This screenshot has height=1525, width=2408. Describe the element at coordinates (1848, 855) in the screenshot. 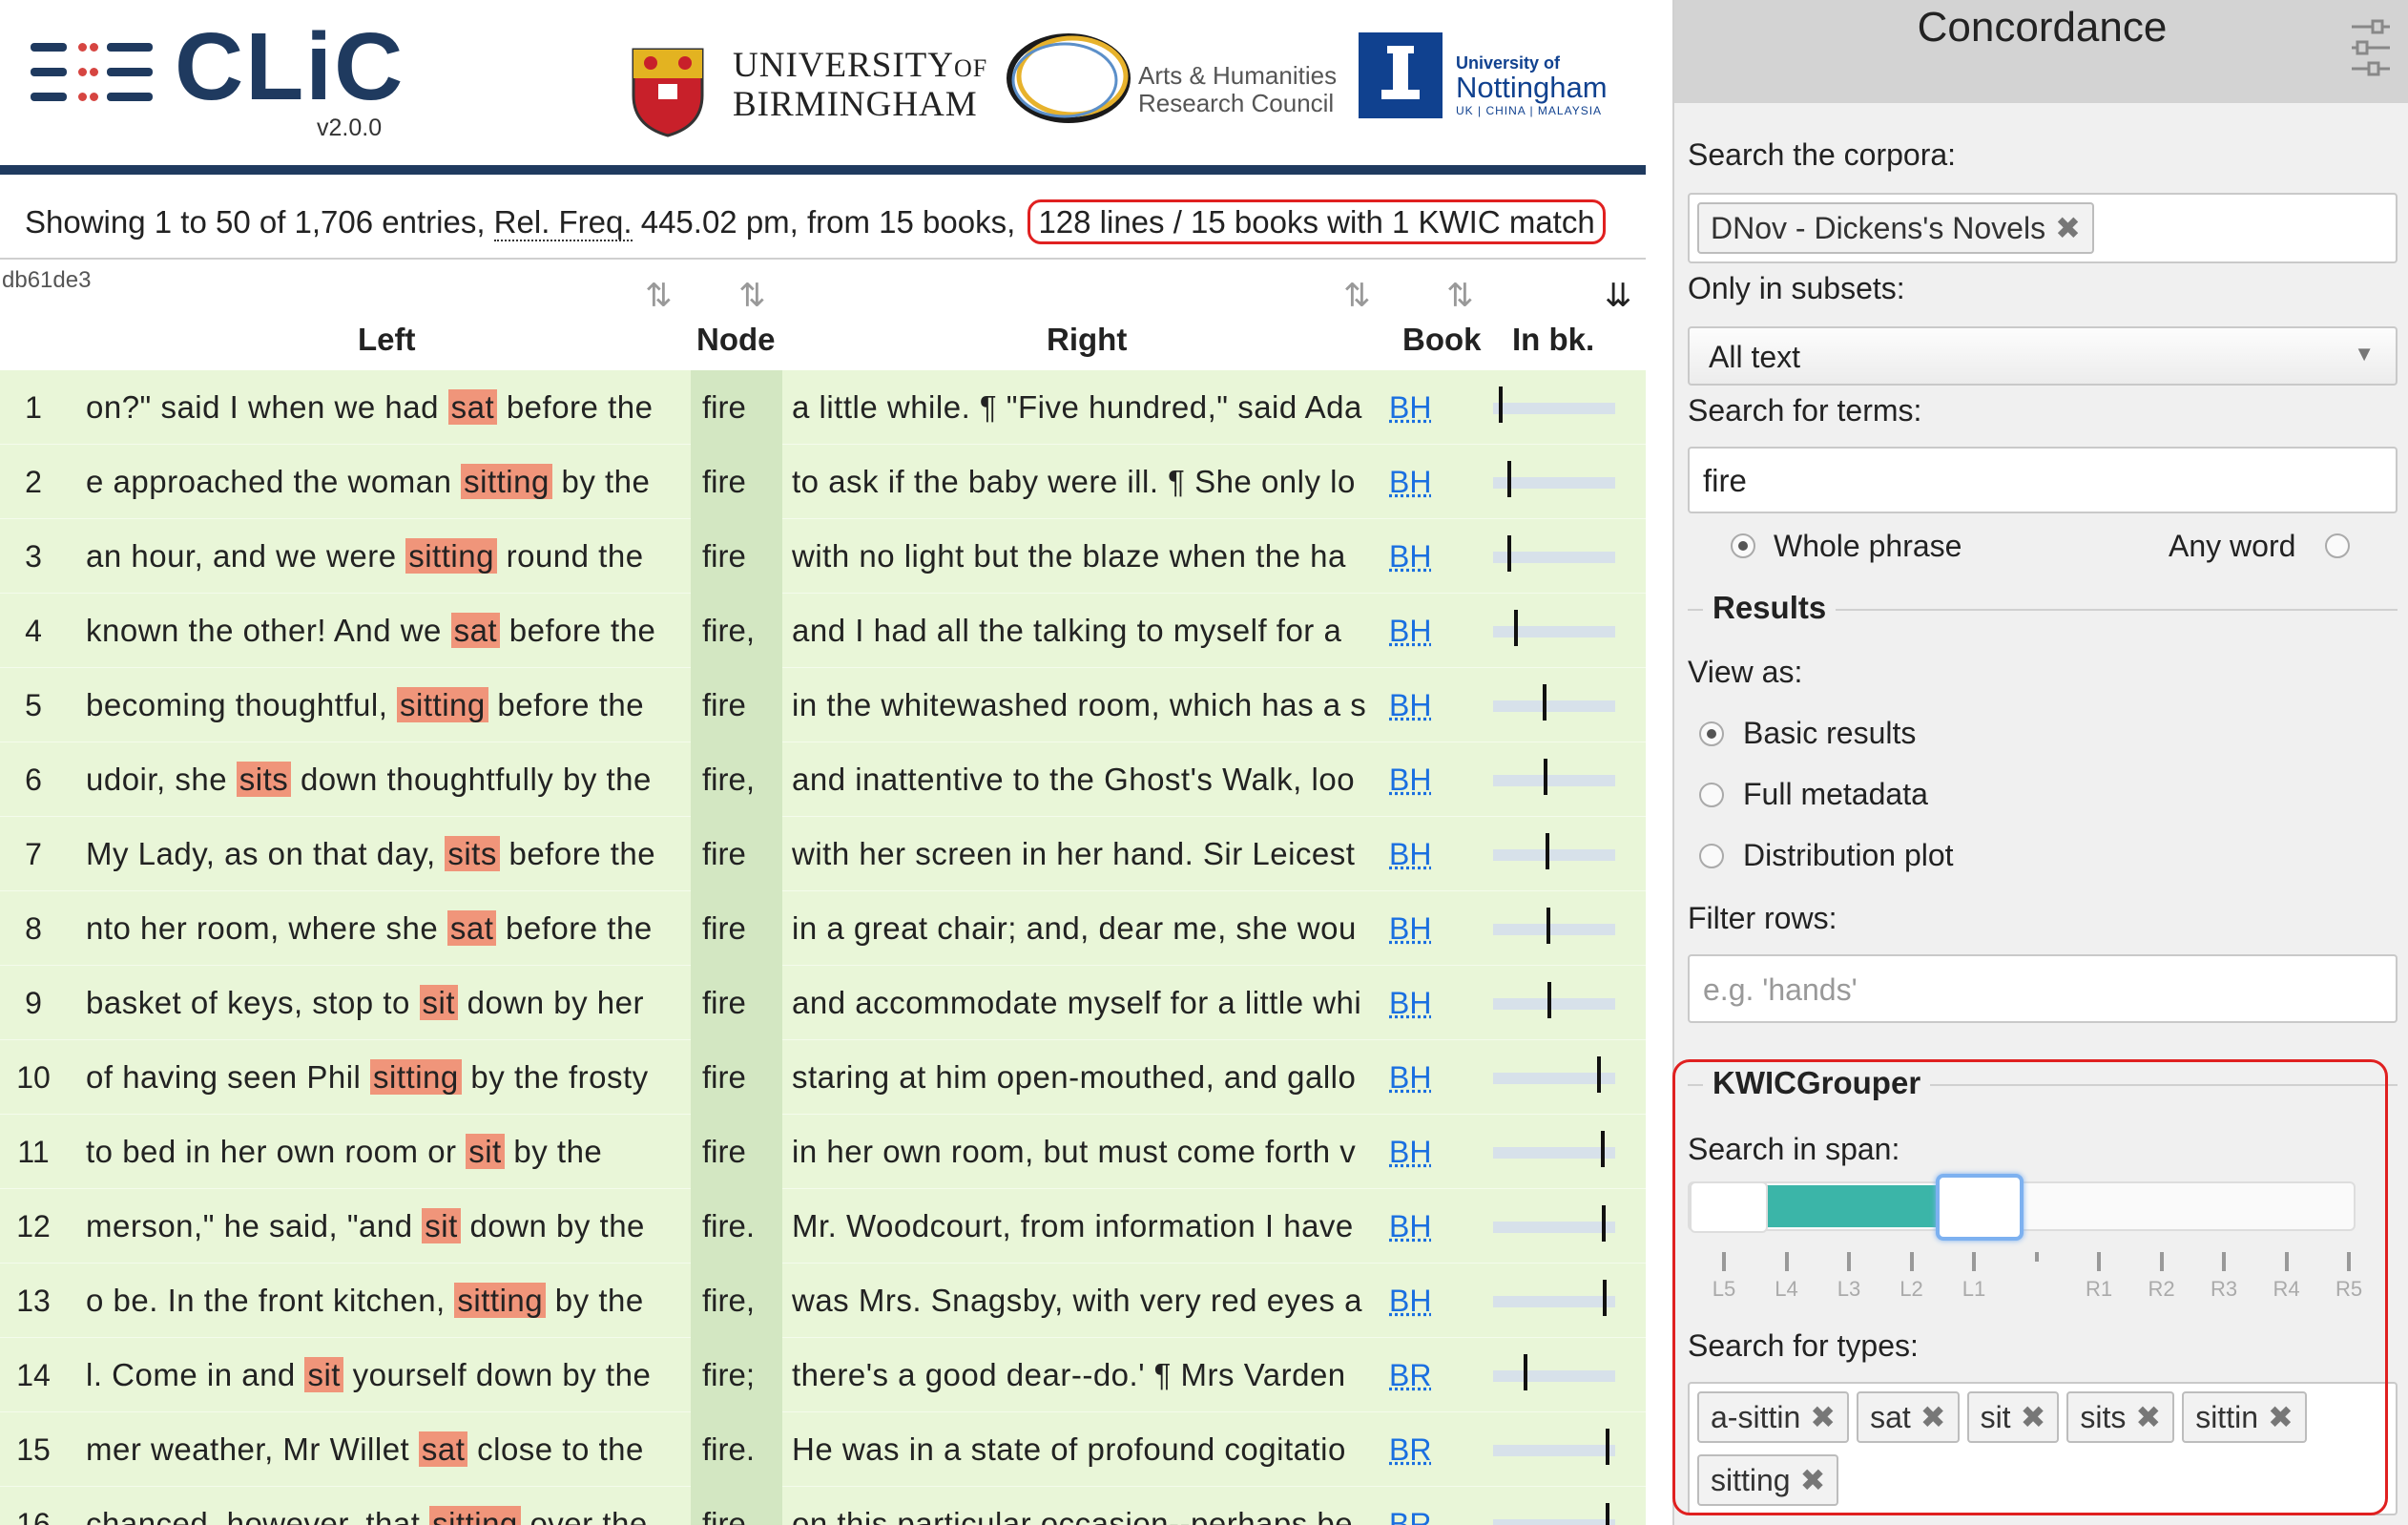

I see `distribution-plot-label: Distribution plot` at that location.